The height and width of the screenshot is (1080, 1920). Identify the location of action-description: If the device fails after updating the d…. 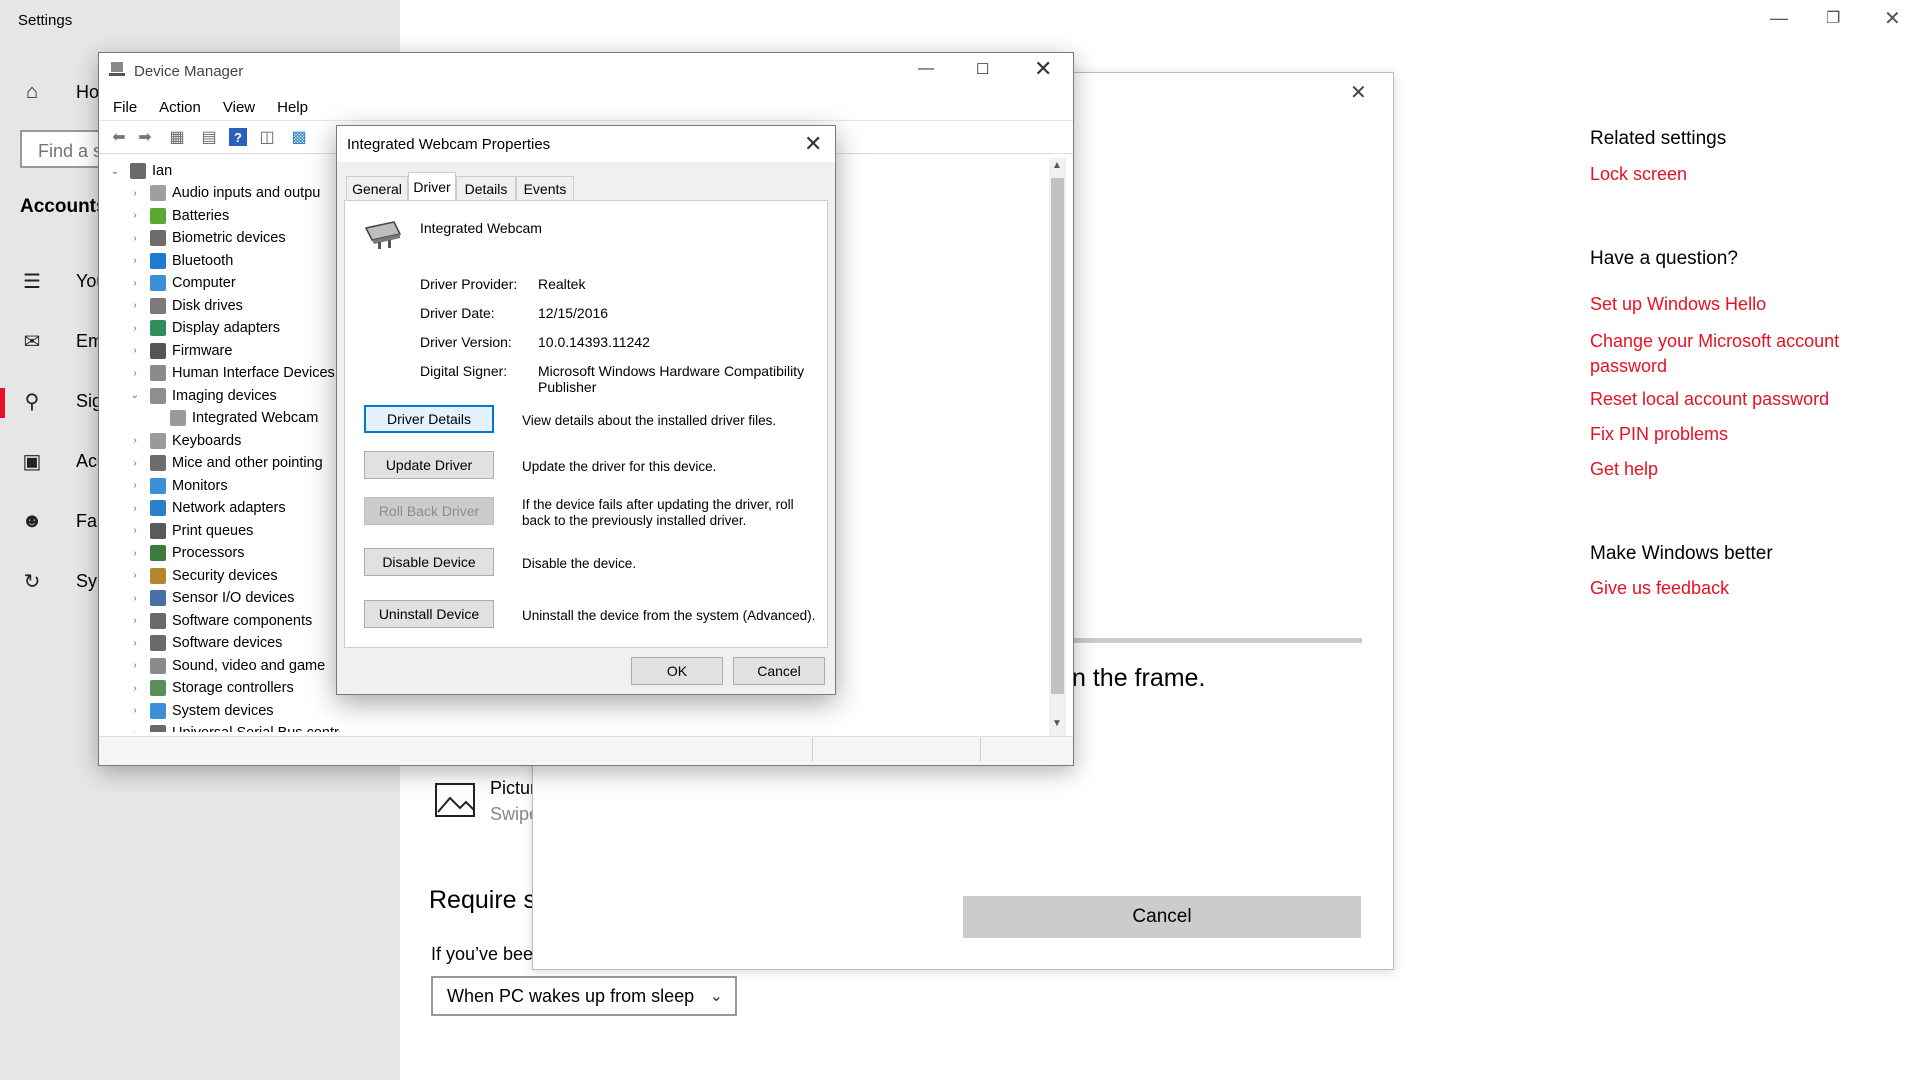
(658, 512).